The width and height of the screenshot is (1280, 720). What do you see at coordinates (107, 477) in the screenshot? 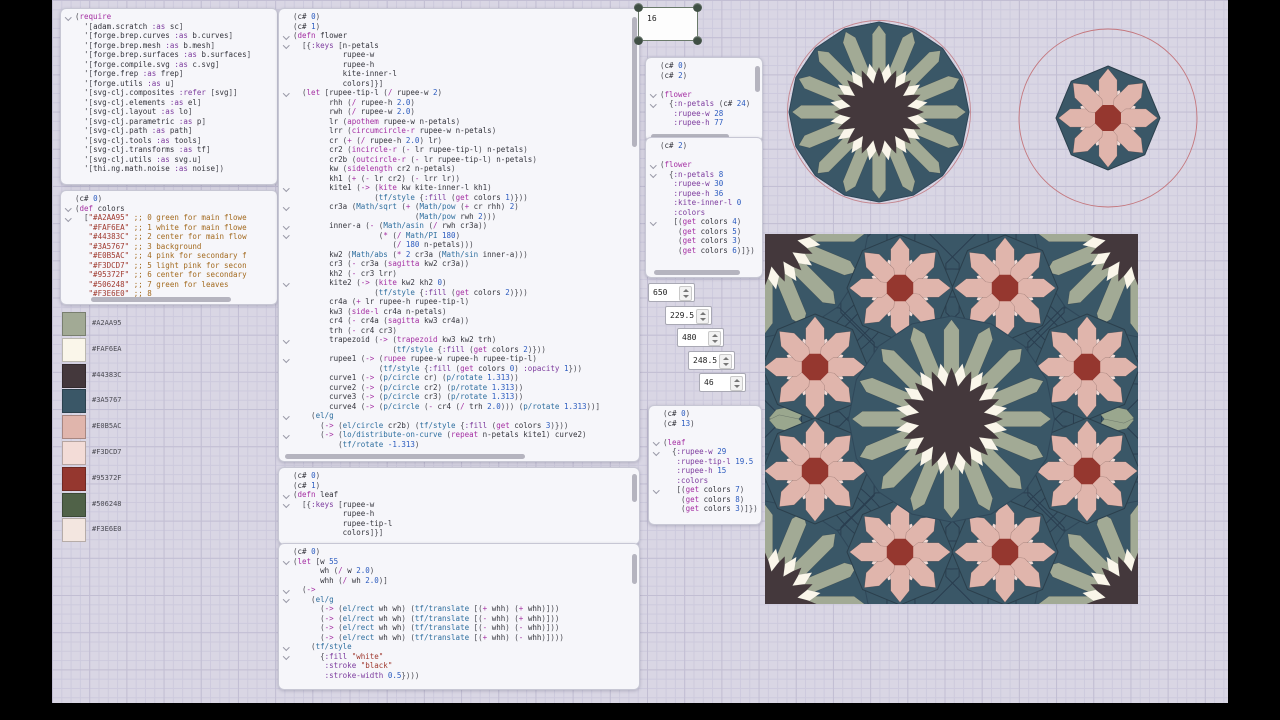
I see `color-swatch-label: #95372F` at bounding box center [107, 477].